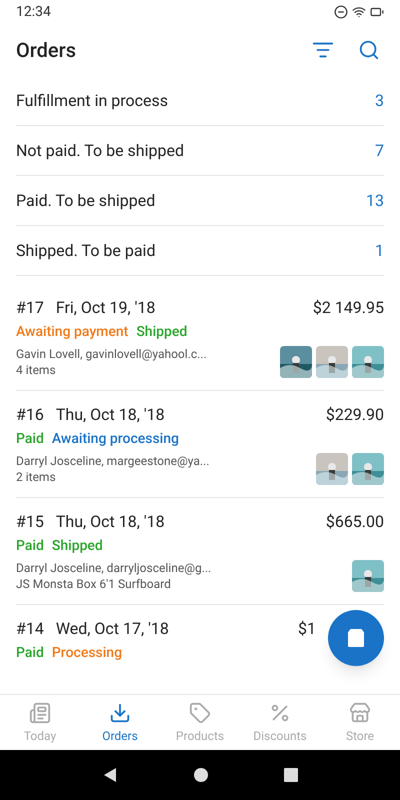 Image resolution: width=400 pixels, height=800 pixels. I want to click on summary-label: Fulfillment in process, so click(92, 101).